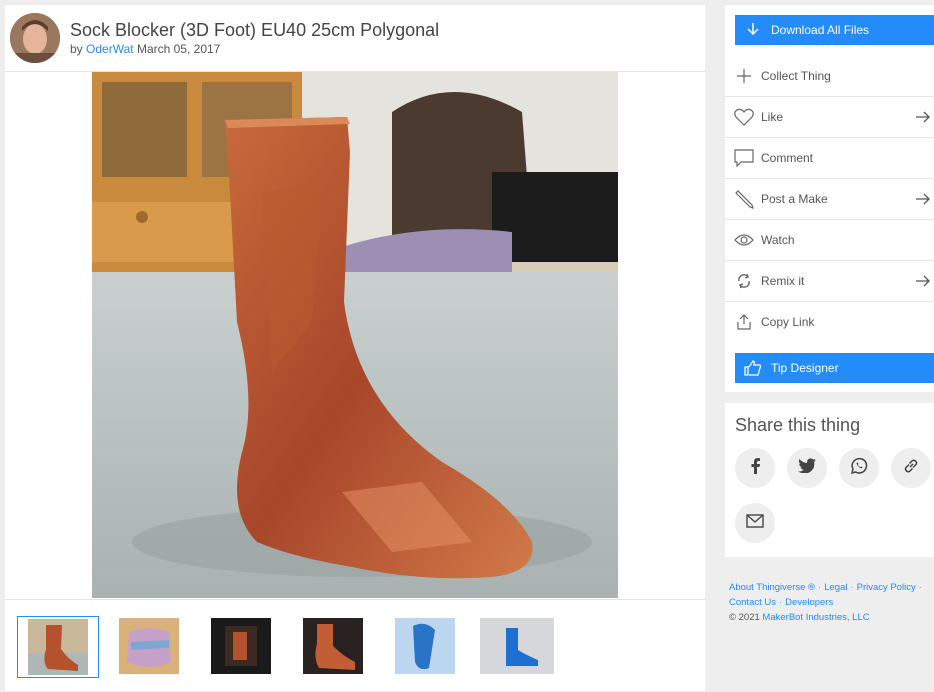 This screenshot has width=934, height=692. What do you see at coordinates (58, 647) in the screenshot?
I see `thumbnail-foot-photo` at bounding box center [58, 647].